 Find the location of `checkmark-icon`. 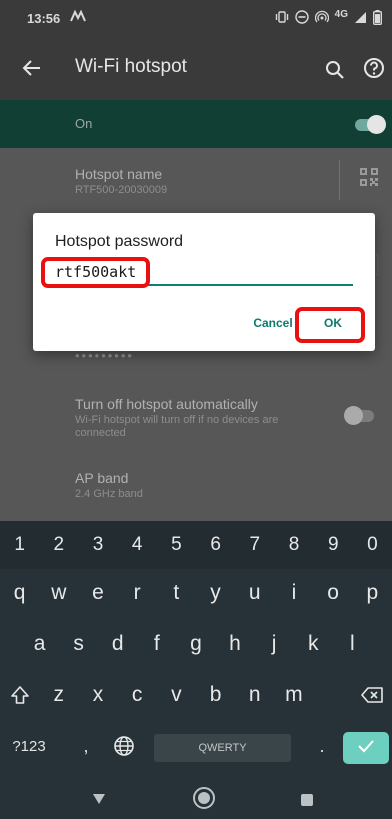

checkmark-icon is located at coordinates (366, 748).